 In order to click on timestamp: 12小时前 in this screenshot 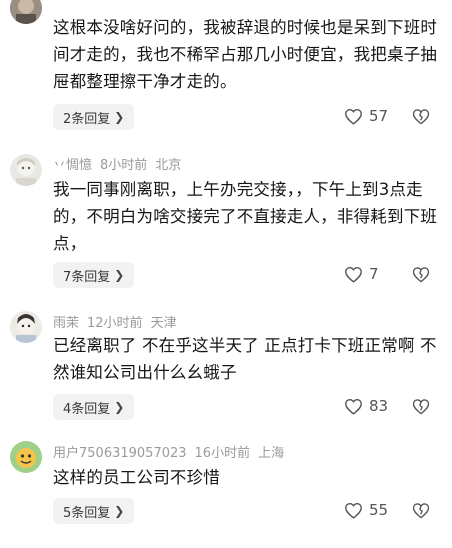, I will do `click(115, 323)`.